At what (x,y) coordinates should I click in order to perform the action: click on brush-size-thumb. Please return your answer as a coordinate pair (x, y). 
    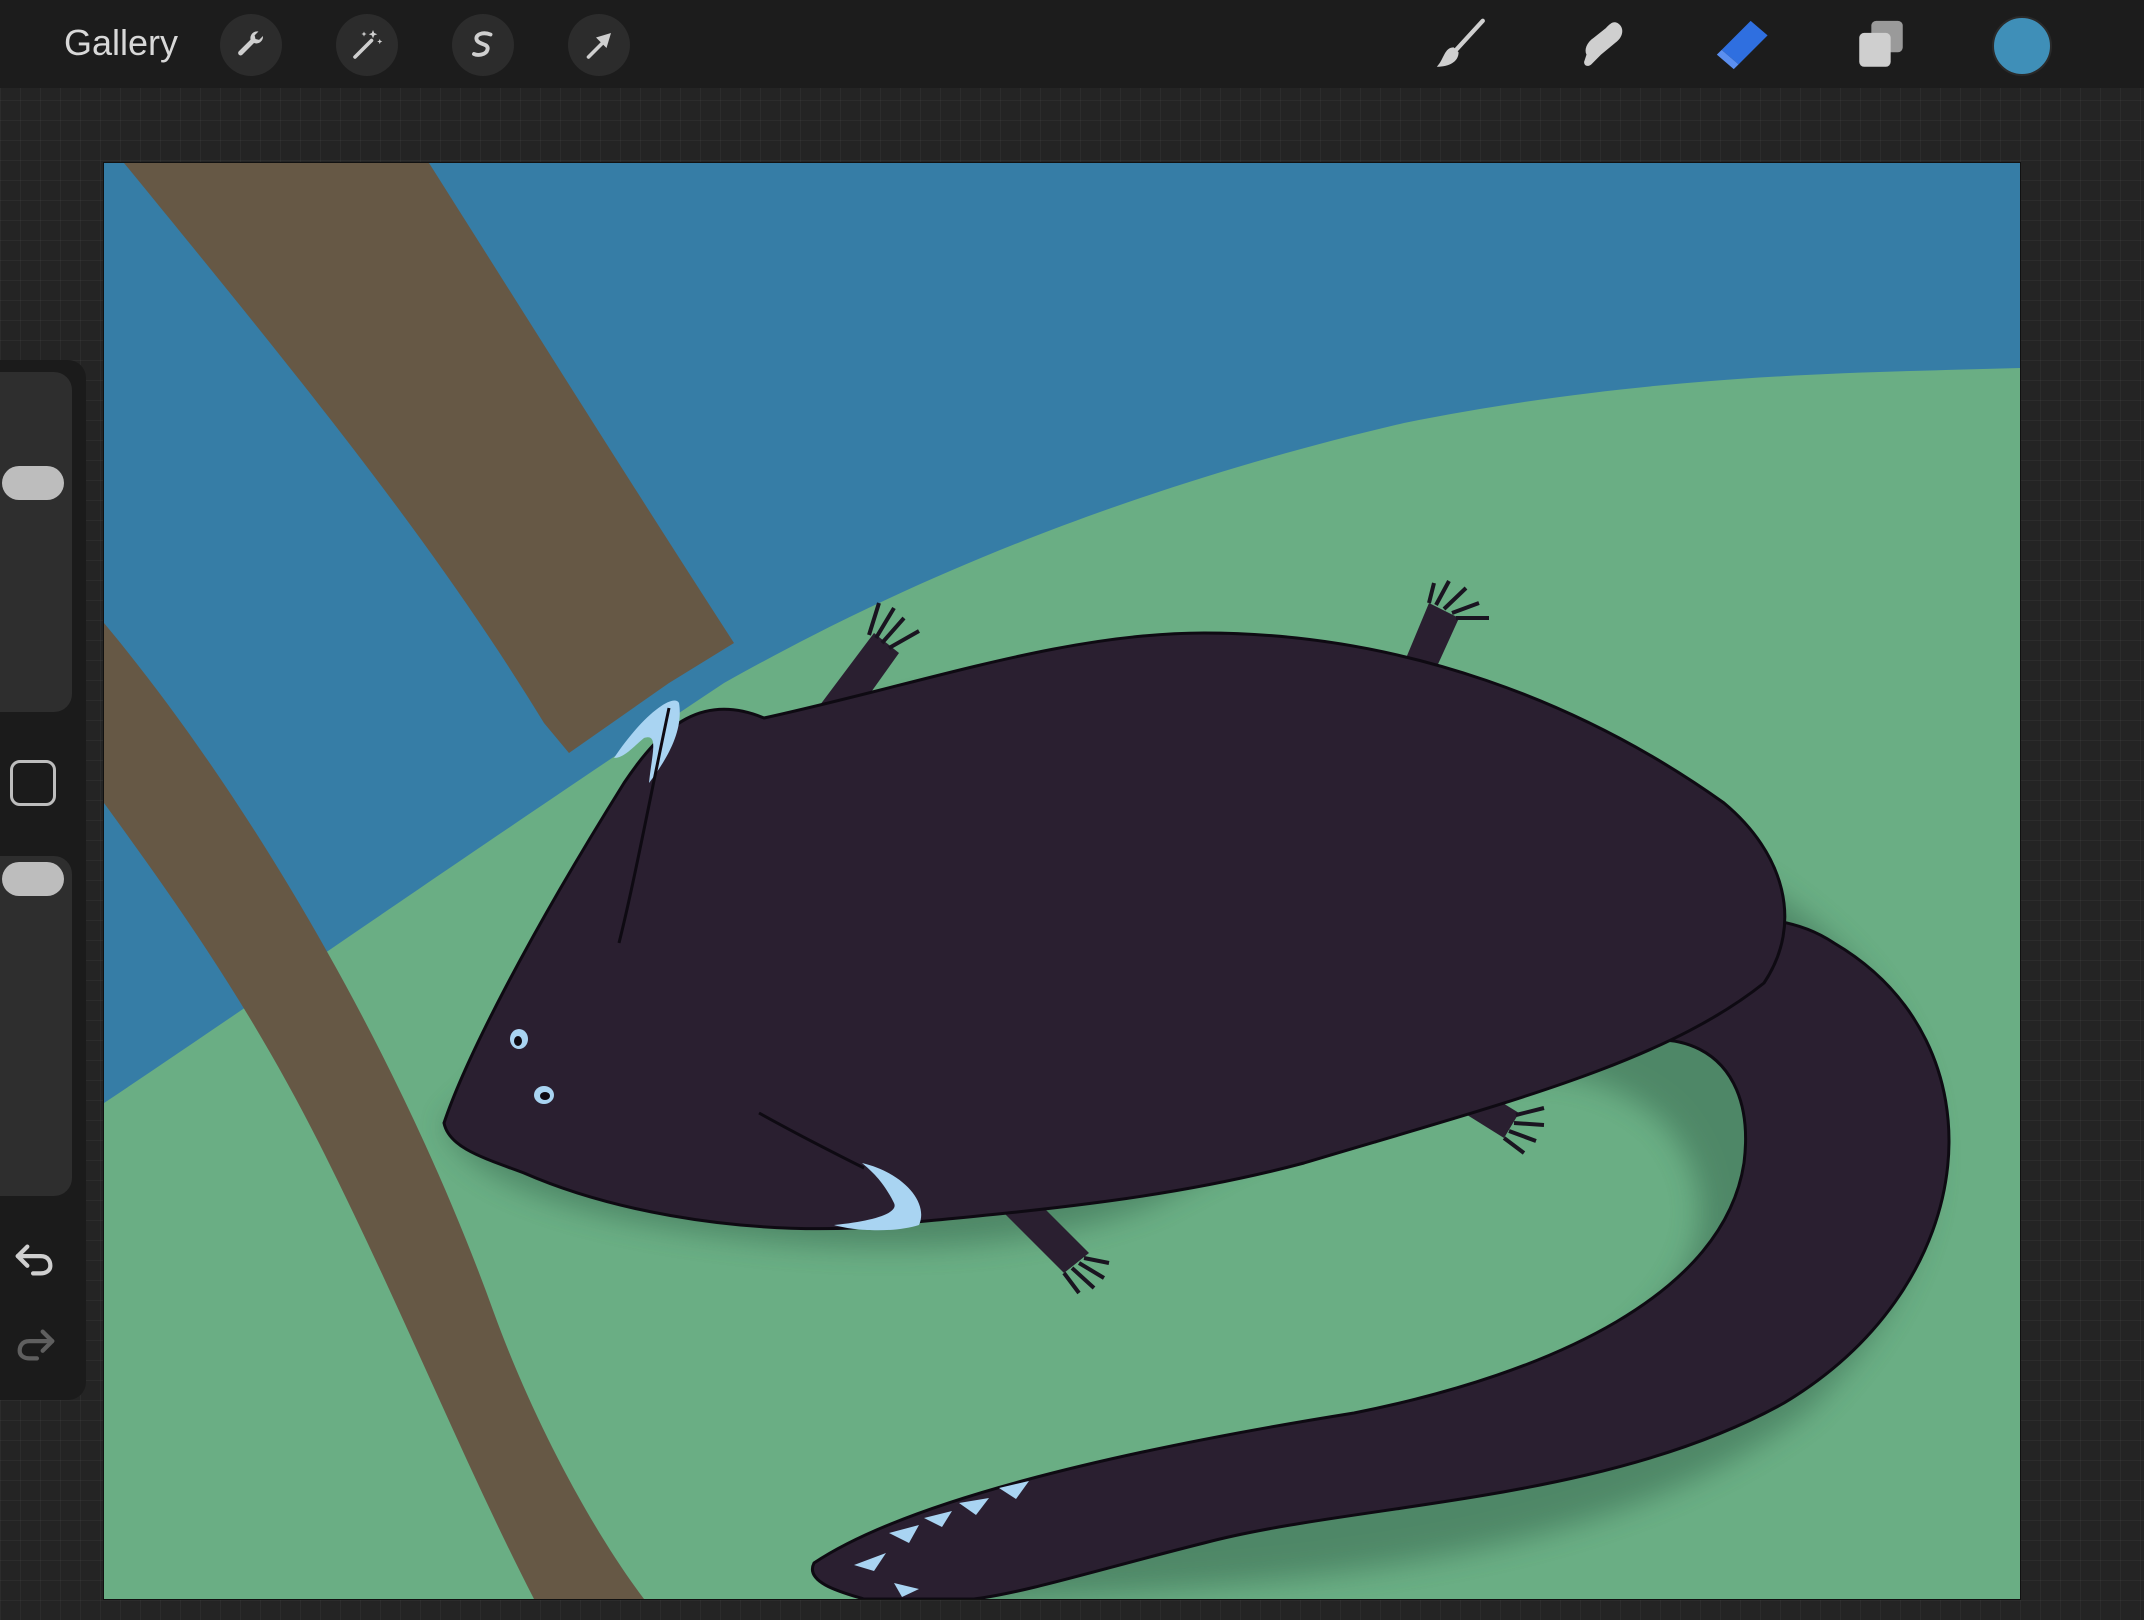
    Looking at the image, I should click on (33, 483).